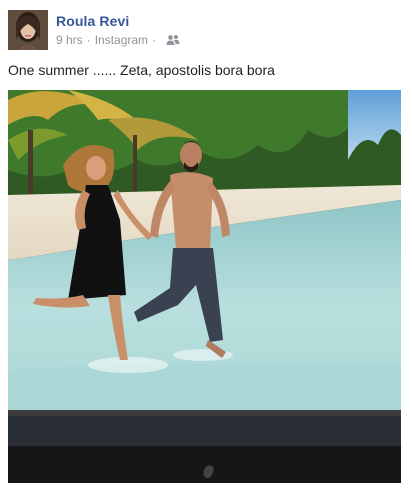  What do you see at coordinates (92, 21) in the screenshot?
I see `author-name-link: Roula Revi` at bounding box center [92, 21].